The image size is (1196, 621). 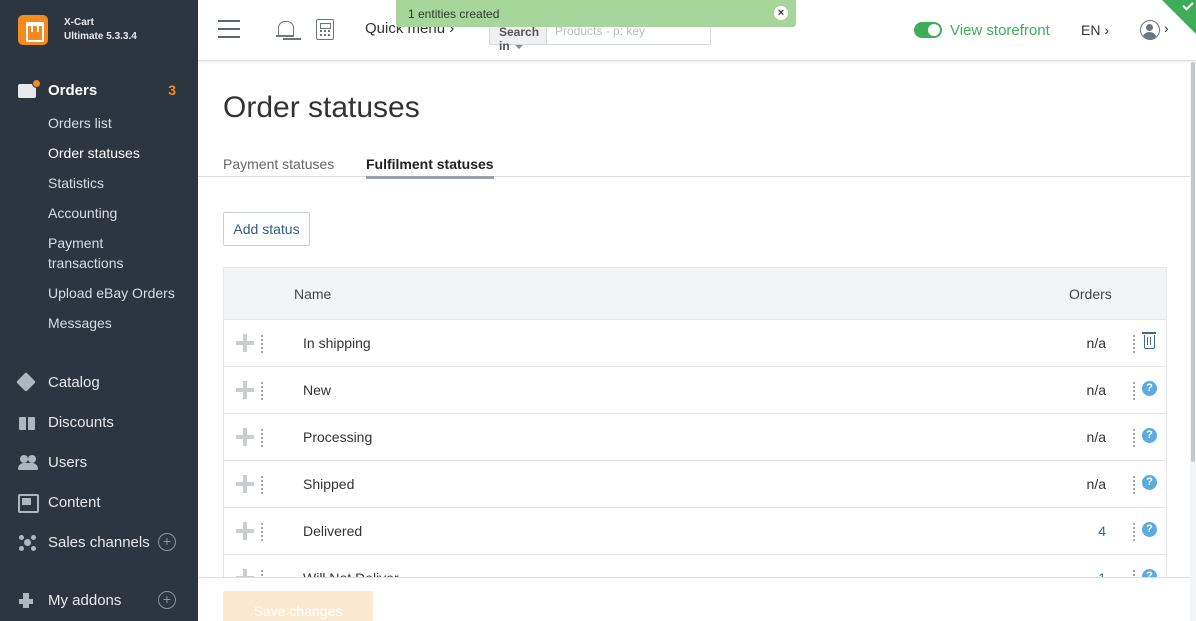 I want to click on sidebar-item-messages: Messages, so click(x=123, y=323).